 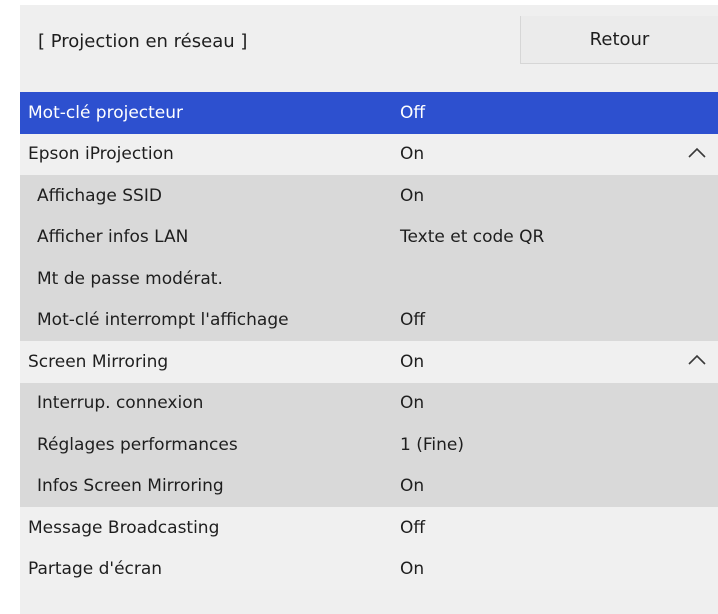 What do you see at coordinates (369, 569) in the screenshot?
I see `menu-row-partage-d-ecran: Partage d'écran On` at bounding box center [369, 569].